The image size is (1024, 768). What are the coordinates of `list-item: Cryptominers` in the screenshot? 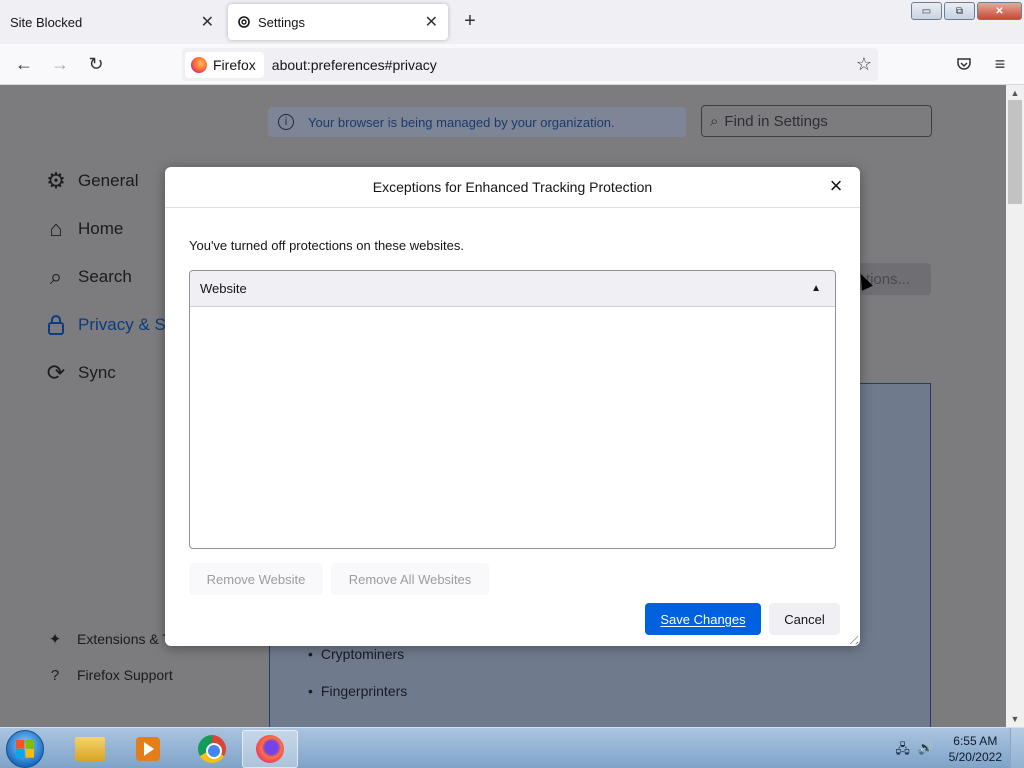 It's located at (356, 654).